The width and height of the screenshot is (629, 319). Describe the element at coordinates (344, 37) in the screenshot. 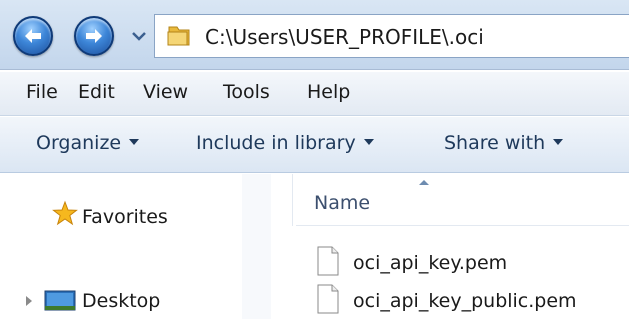

I see `address-path: C:\Users\USER_PROFILE\.oci` at that location.